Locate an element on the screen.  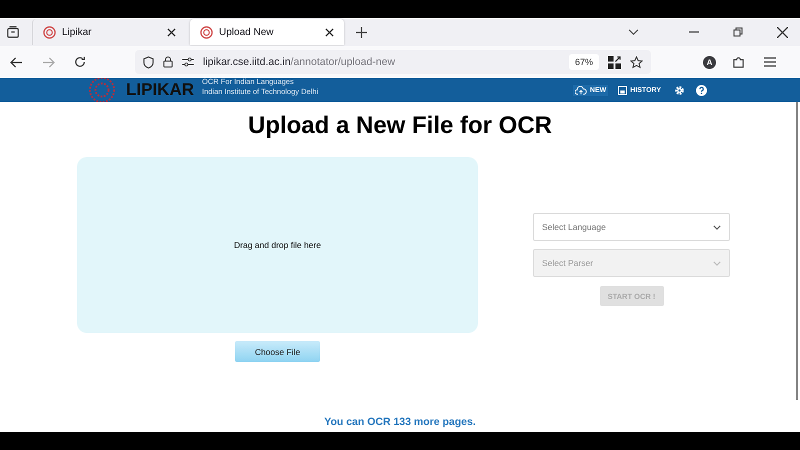
new-tab-icon is located at coordinates (361, 32).